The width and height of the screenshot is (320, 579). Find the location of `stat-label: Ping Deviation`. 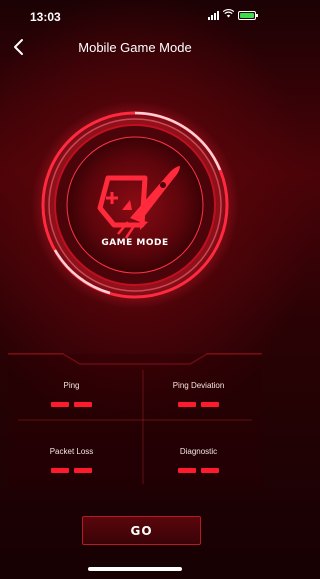

stat-label: Ping Deviation is located at coordinates (198, 385).